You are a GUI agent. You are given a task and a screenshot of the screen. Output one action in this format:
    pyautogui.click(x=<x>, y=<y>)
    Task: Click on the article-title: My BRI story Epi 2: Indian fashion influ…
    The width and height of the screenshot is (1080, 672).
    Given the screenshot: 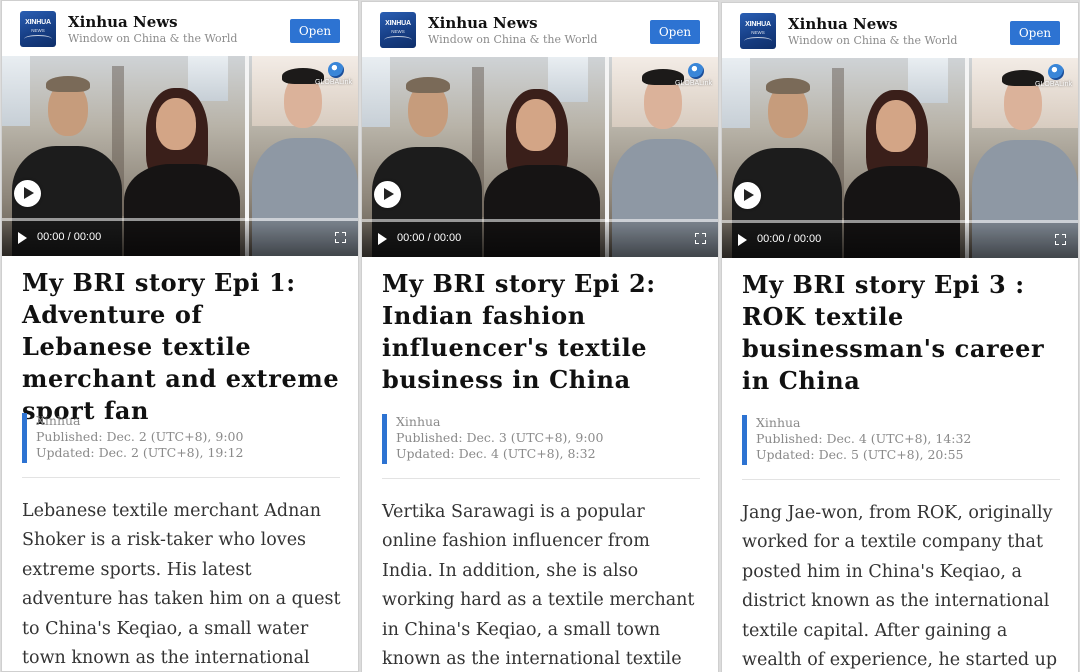 What is the action you would take?
    pyautogui.click(x=519, y=331)
    